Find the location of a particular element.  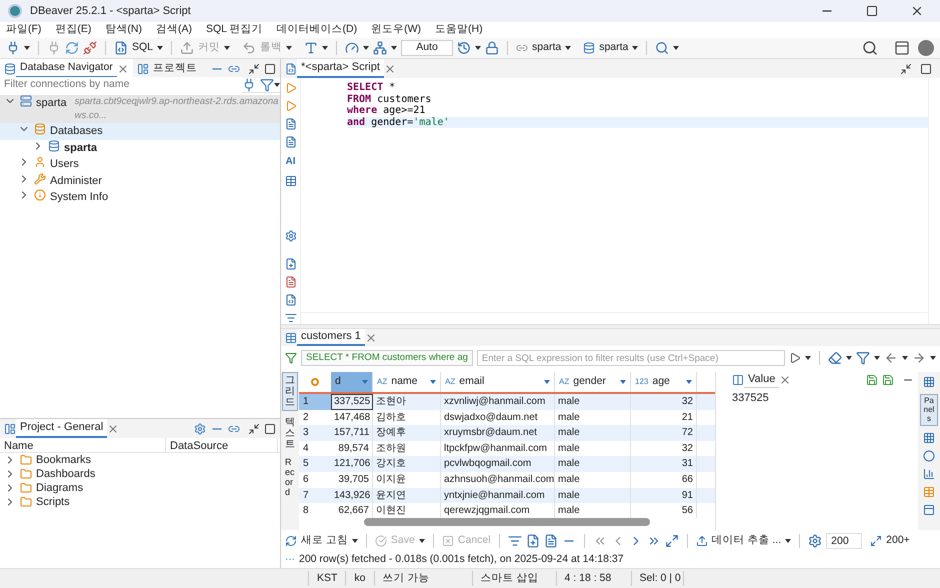

save-icon is located at coordinates (872, 380).